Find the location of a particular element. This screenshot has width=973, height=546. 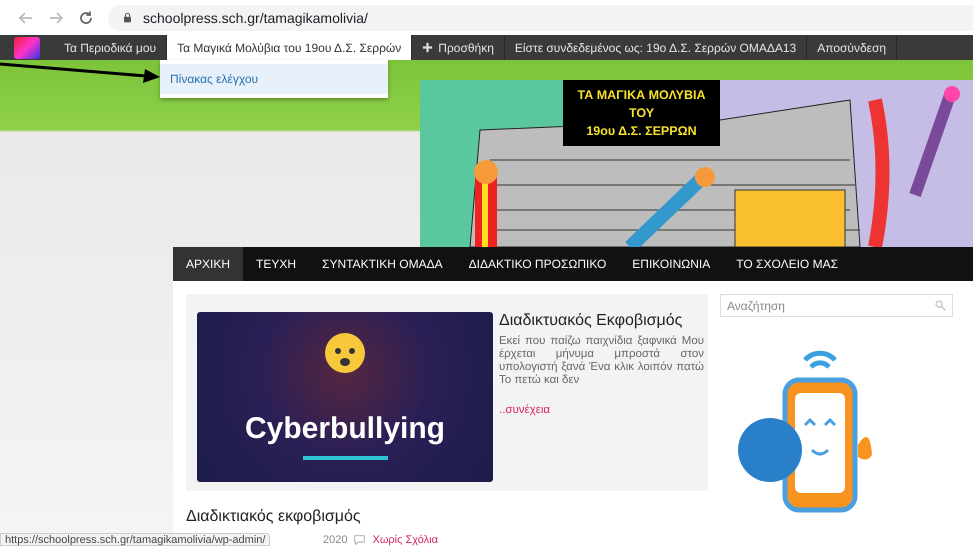

read-more-link: ..συνέχεια is located at coordinates (601, 410).